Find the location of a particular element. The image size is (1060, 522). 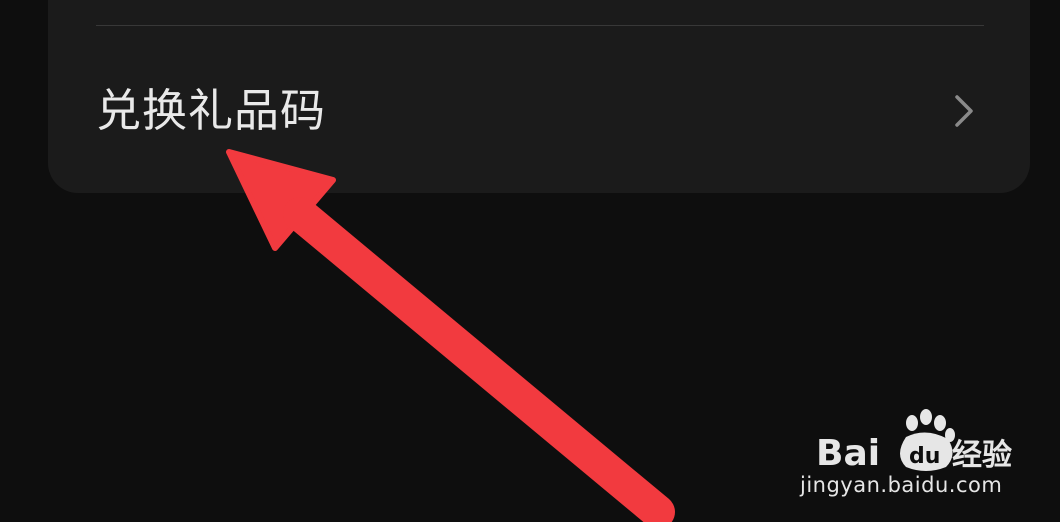

svg-text: 经验 is located at coordinates (982, 455).